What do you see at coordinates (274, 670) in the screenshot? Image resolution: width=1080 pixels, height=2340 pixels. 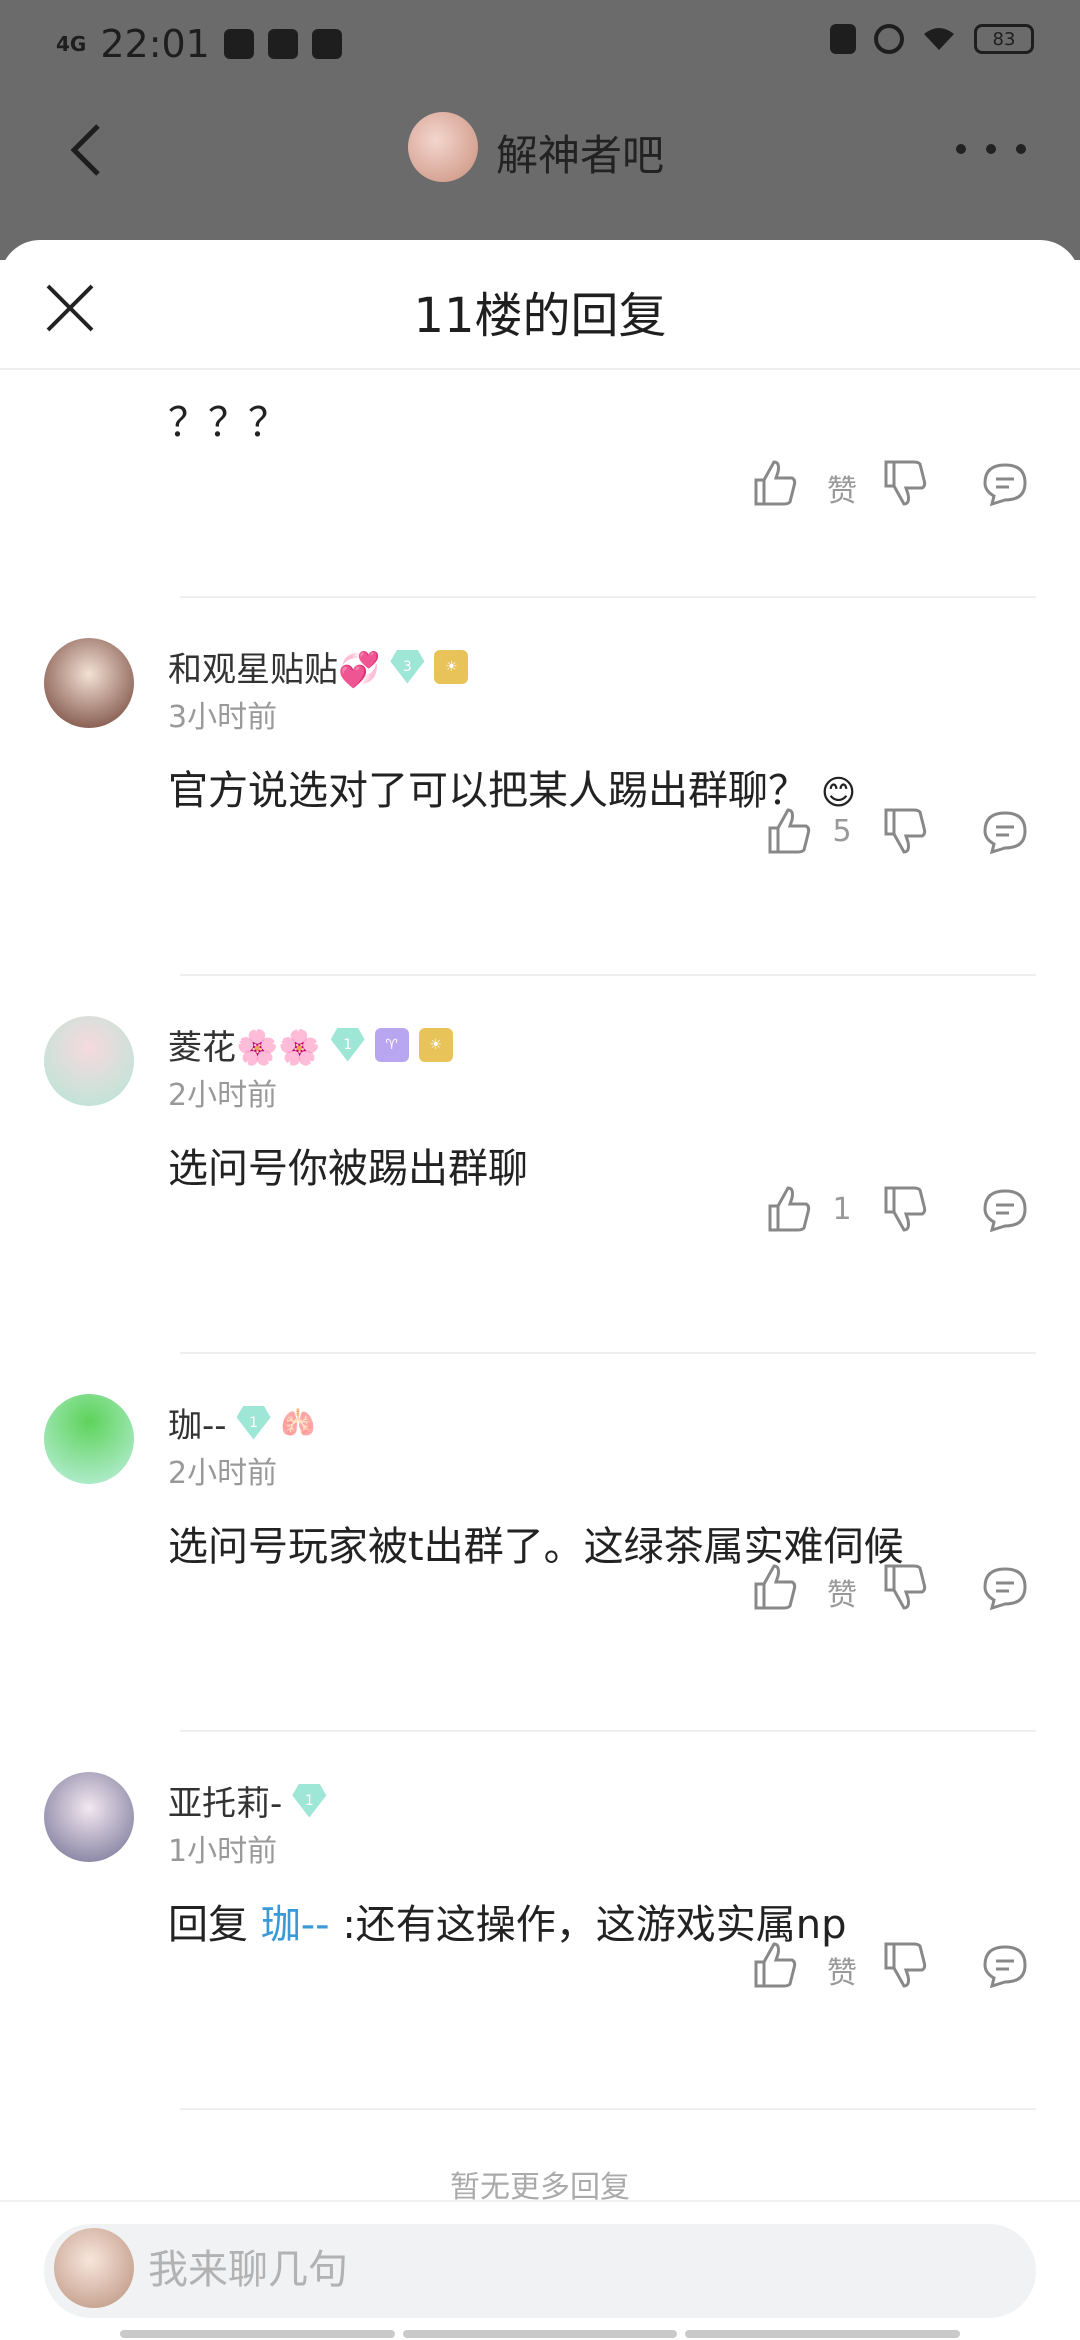 I see `username-text: 和观星贴贴💞` at bounding box center [274, 670].